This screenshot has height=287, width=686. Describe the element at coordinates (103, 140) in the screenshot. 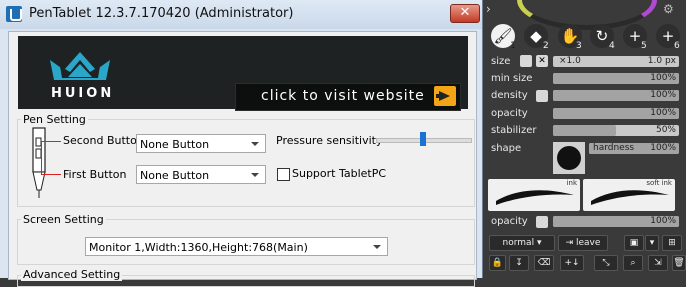

I see `second-button-label: Second Button` at that location.